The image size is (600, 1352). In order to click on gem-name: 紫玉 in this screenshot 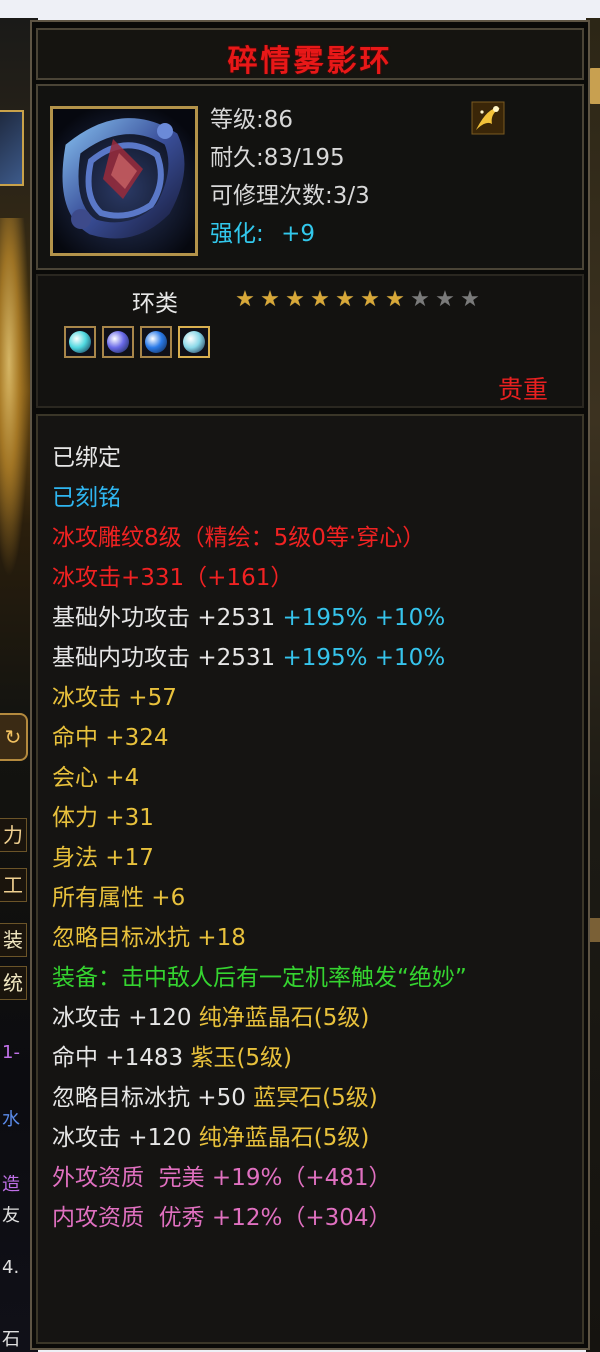, I will do `click(213, 1058)`.